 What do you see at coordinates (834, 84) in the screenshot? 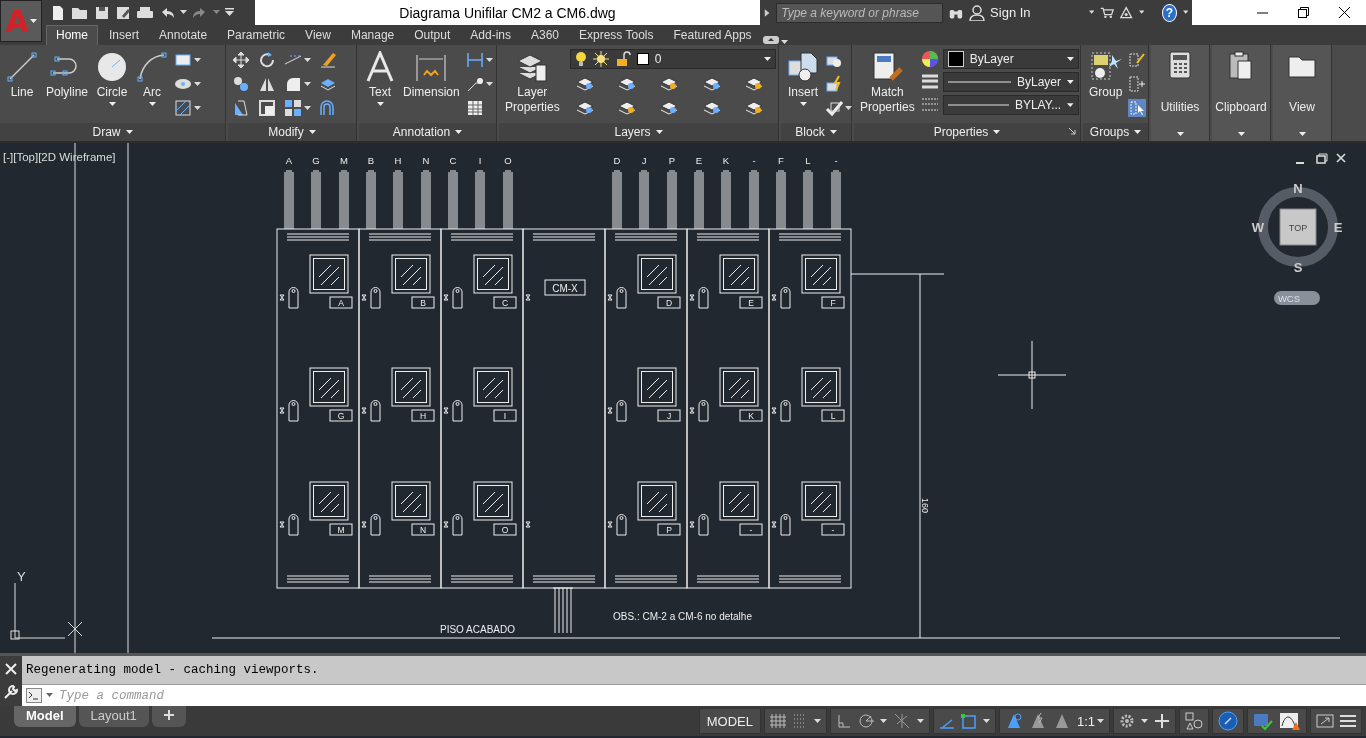
I see `block-lightning-icon` at bounding box center [834, 84].